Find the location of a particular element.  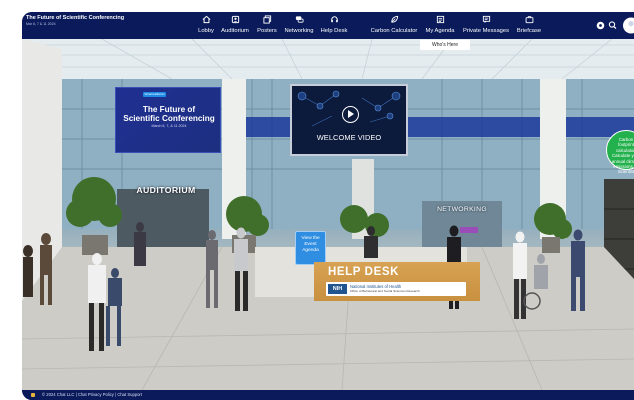

auditorium-icon is located at coordinates (235, 19).